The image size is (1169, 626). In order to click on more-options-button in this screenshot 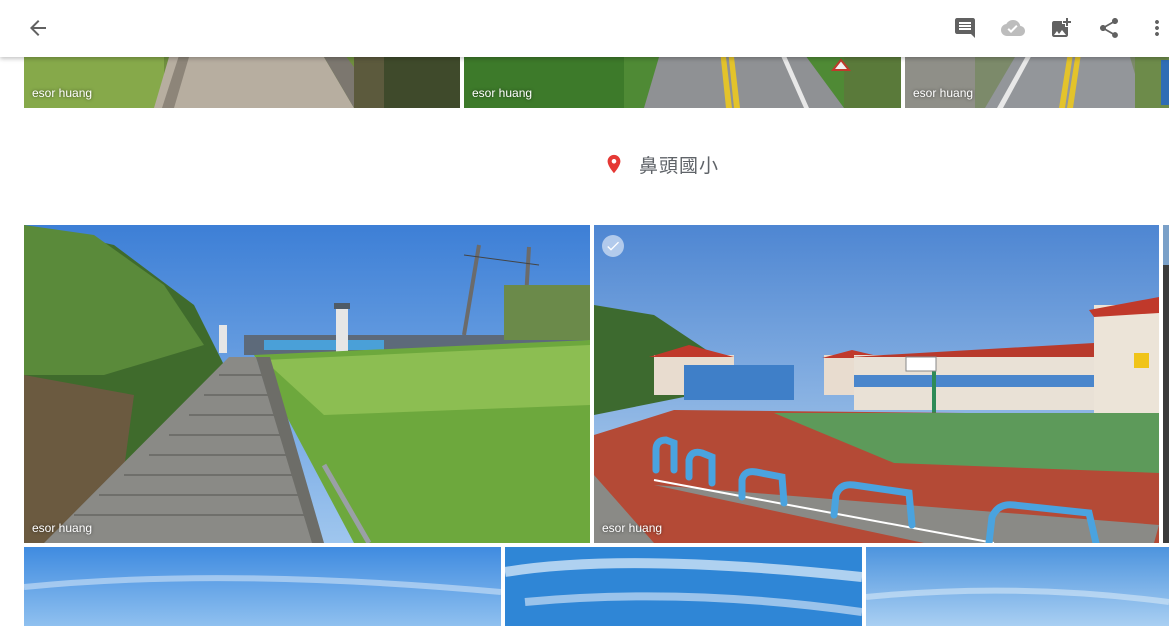, I will do `click(1153, 28)`.